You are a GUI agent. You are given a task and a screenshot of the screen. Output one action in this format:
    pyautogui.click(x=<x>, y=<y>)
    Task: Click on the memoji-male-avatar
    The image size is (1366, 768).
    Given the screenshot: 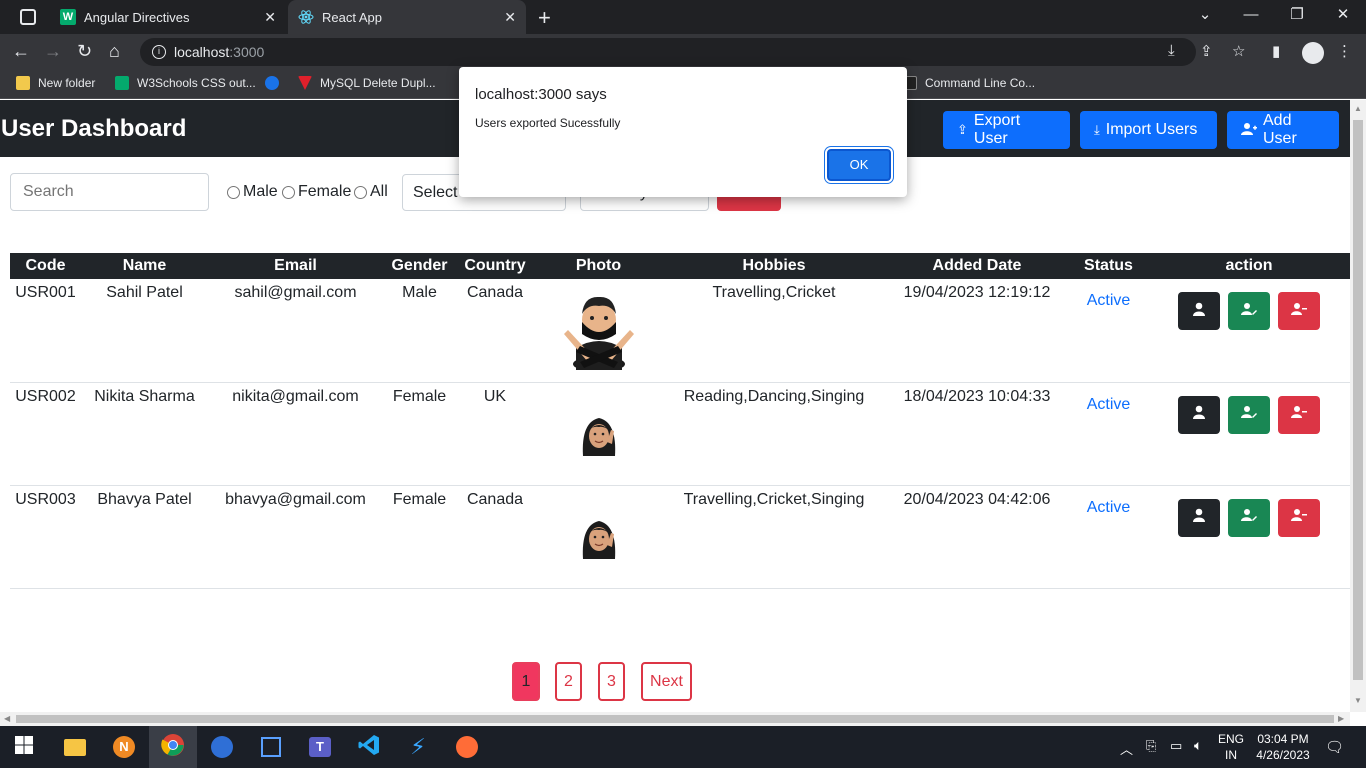 What is the action you would take?
    pyautogui.click(x=599, y=331)
    